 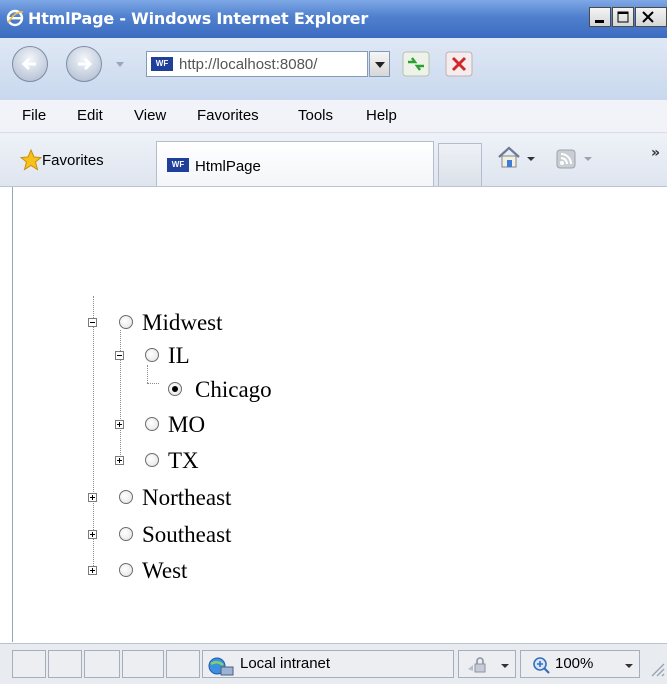 I want to click on home-icon, so click(x=509, y=157).